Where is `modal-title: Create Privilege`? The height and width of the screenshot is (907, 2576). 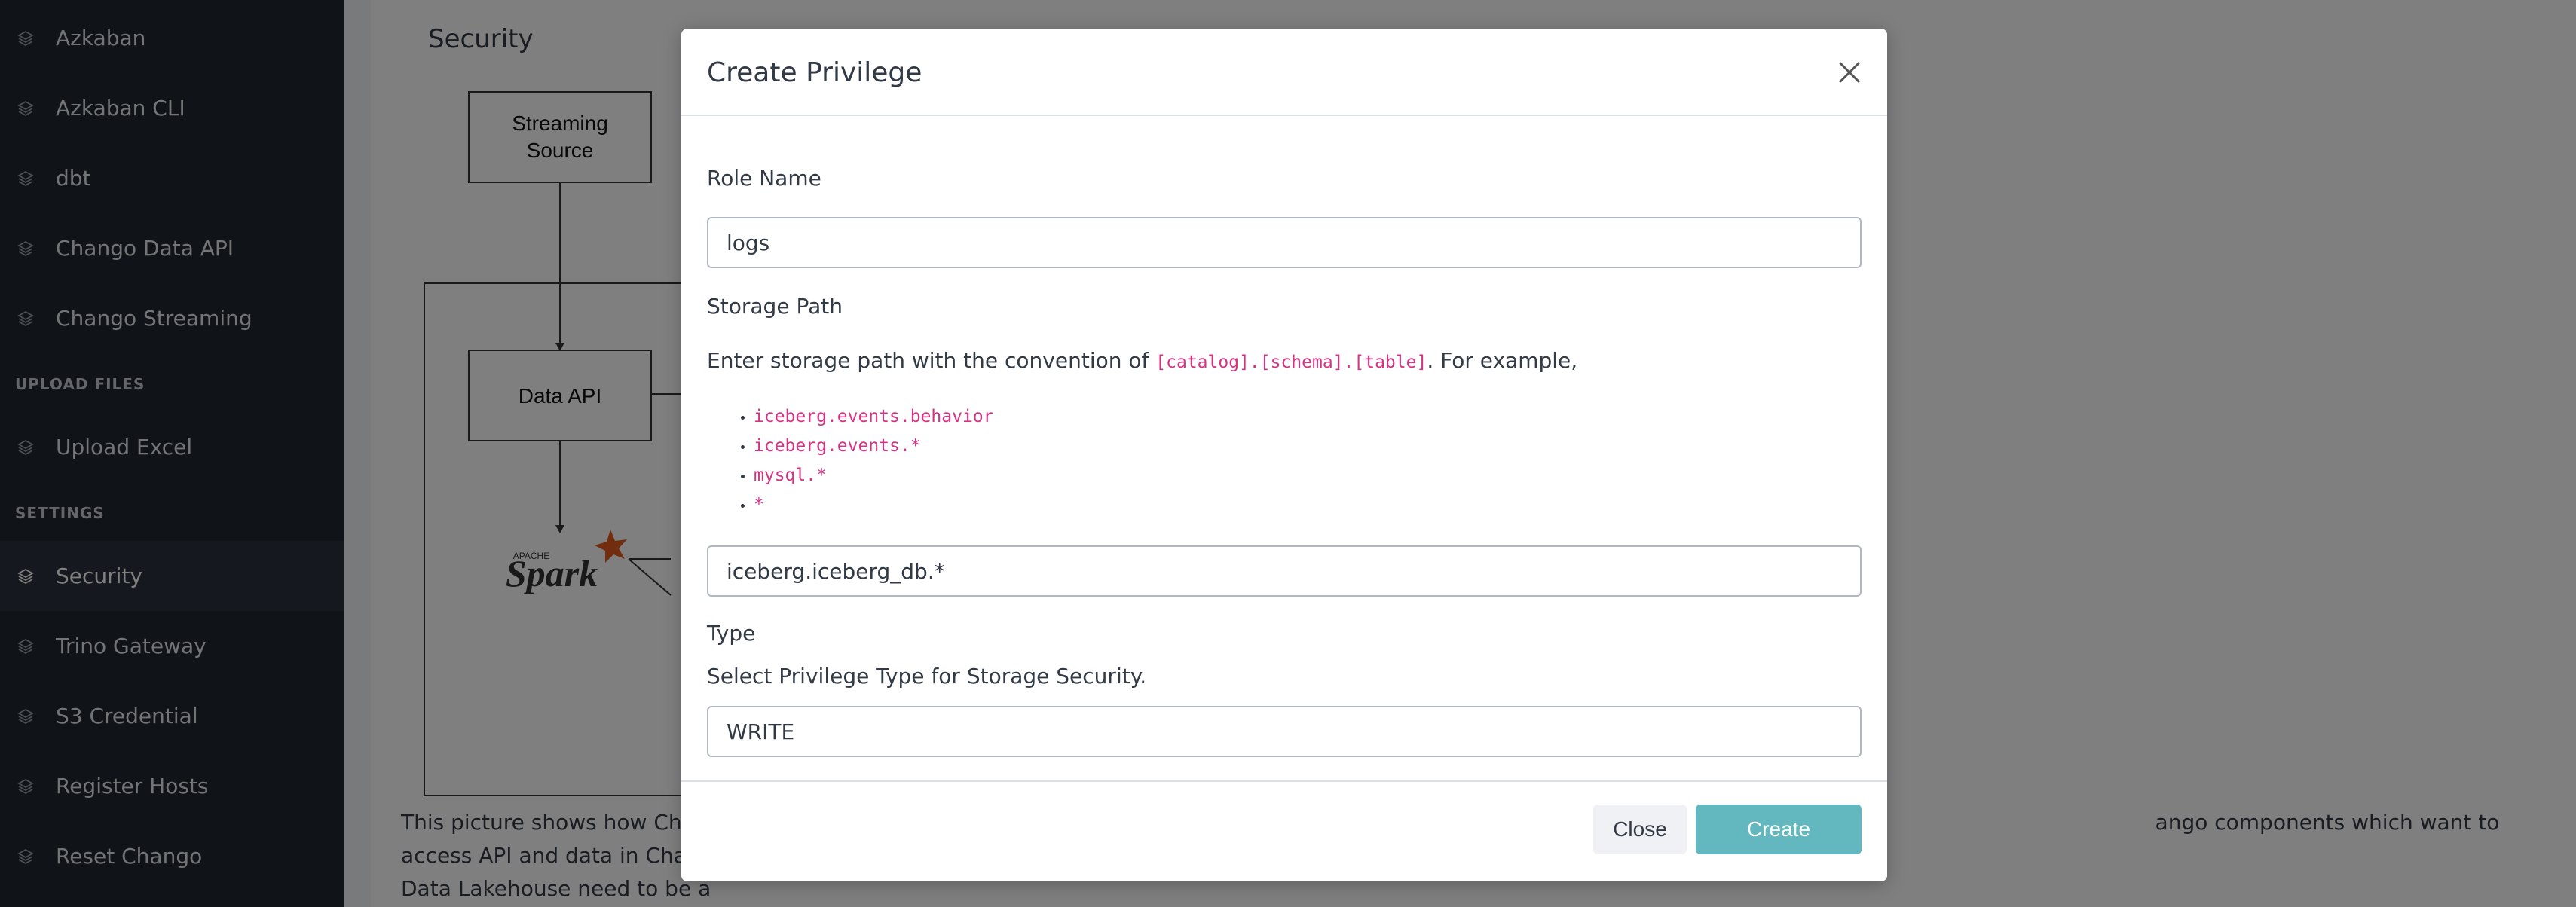 modal-title: Create Privilege is located at coordinates (814, 72).